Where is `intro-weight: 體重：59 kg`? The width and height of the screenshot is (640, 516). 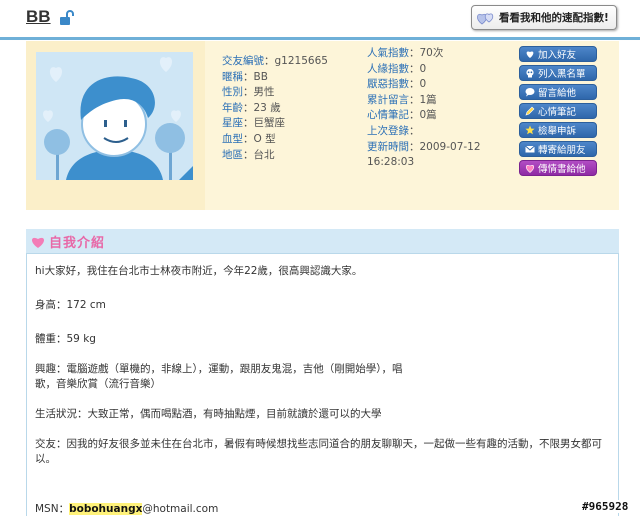 intro-weight: 體重：59 kg is located at coordinates (65, 339).